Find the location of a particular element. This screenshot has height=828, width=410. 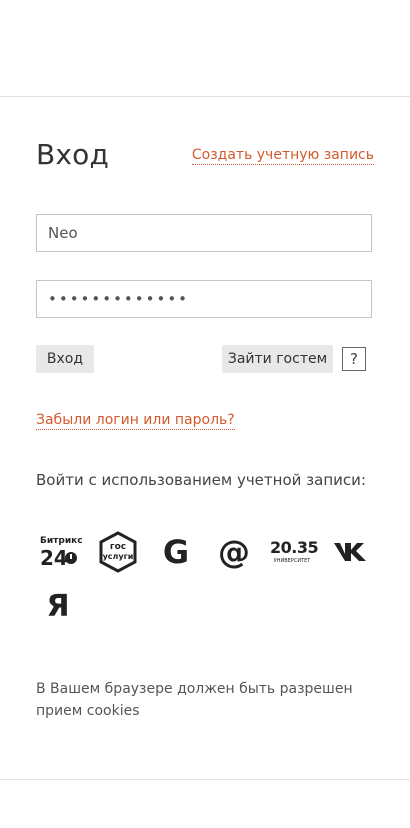

bitrix24-name: Битрикс is located at coordinates (61, 541).